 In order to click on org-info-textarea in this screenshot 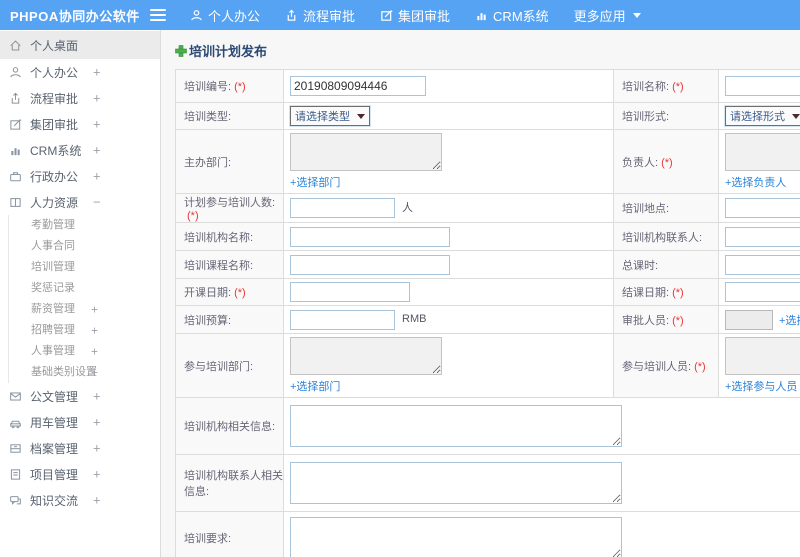, I will do `click(456, 426)`.